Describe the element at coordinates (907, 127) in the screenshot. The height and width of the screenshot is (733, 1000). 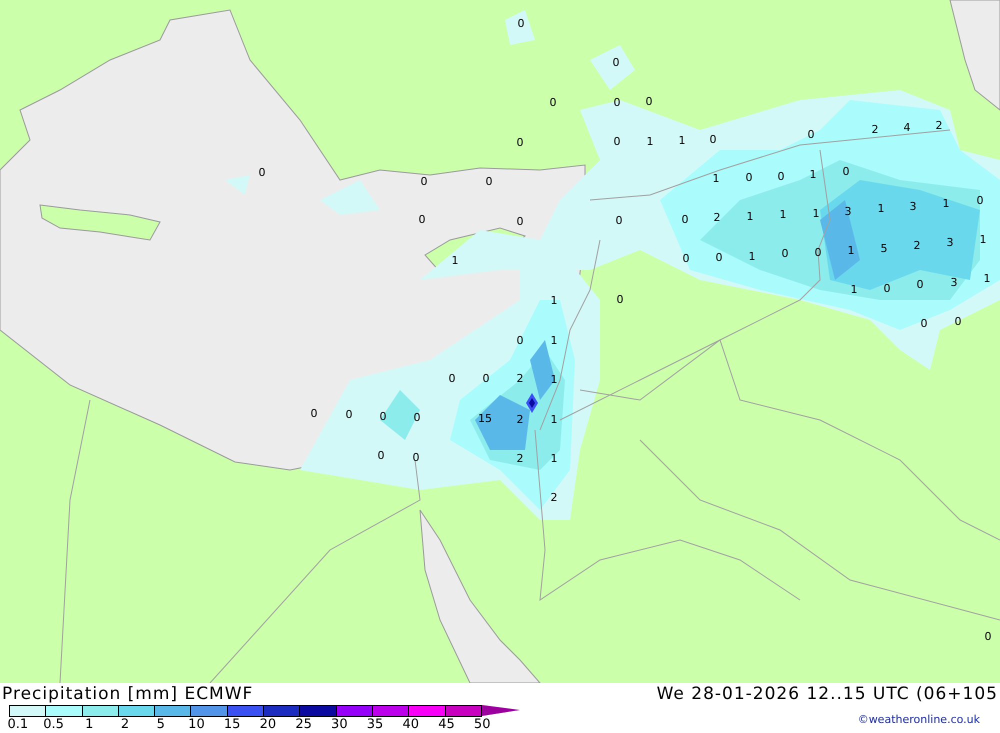
I see `precipitation-value: 4` at that location.